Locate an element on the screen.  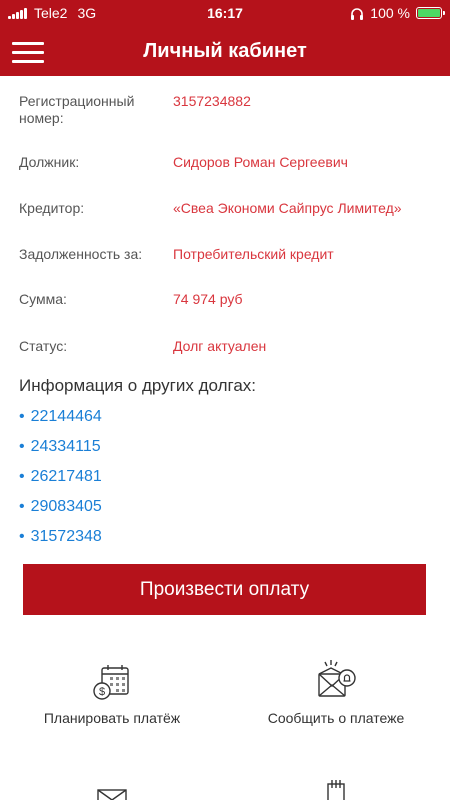
other-debt-link: 22144464 is located at coordinates (60, 417).